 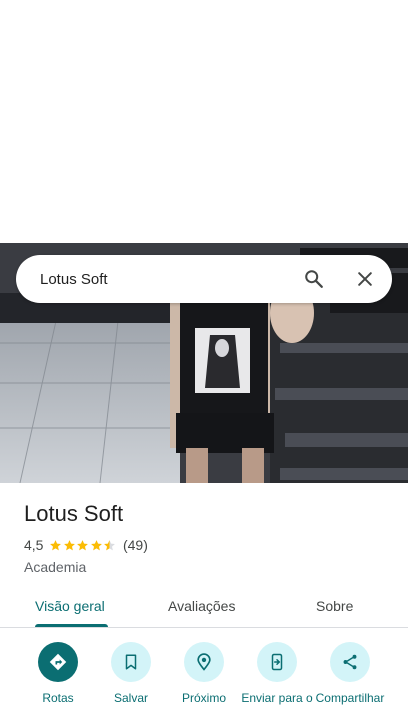 What do you see at coordinates (55, 567) in the screenshot?
I see `place-category: Academia` at bounding box center [55, 567].